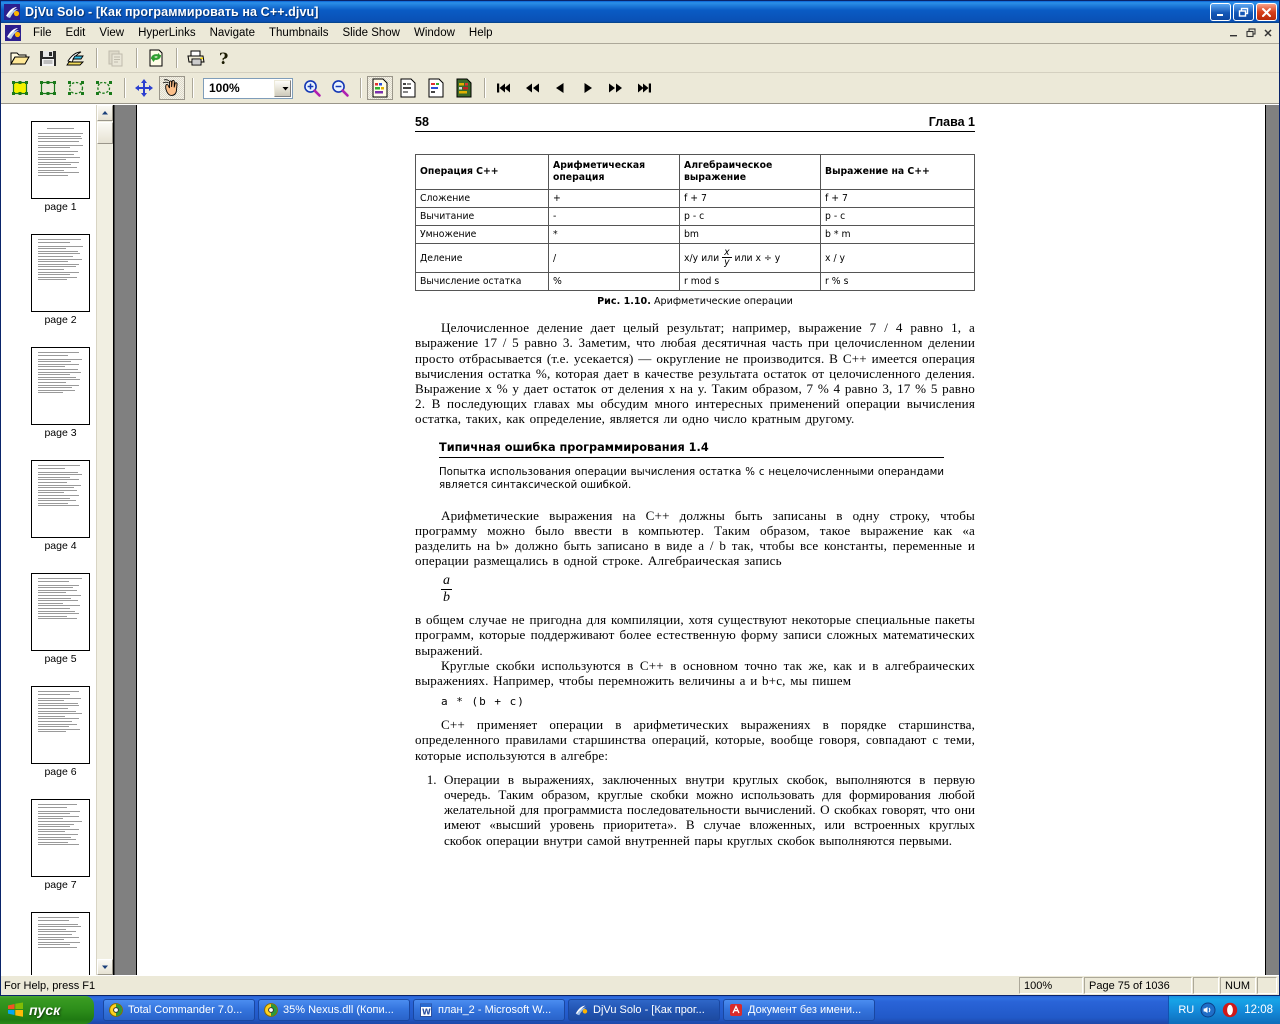  I want to click on hand-icon, so click(172, 88).